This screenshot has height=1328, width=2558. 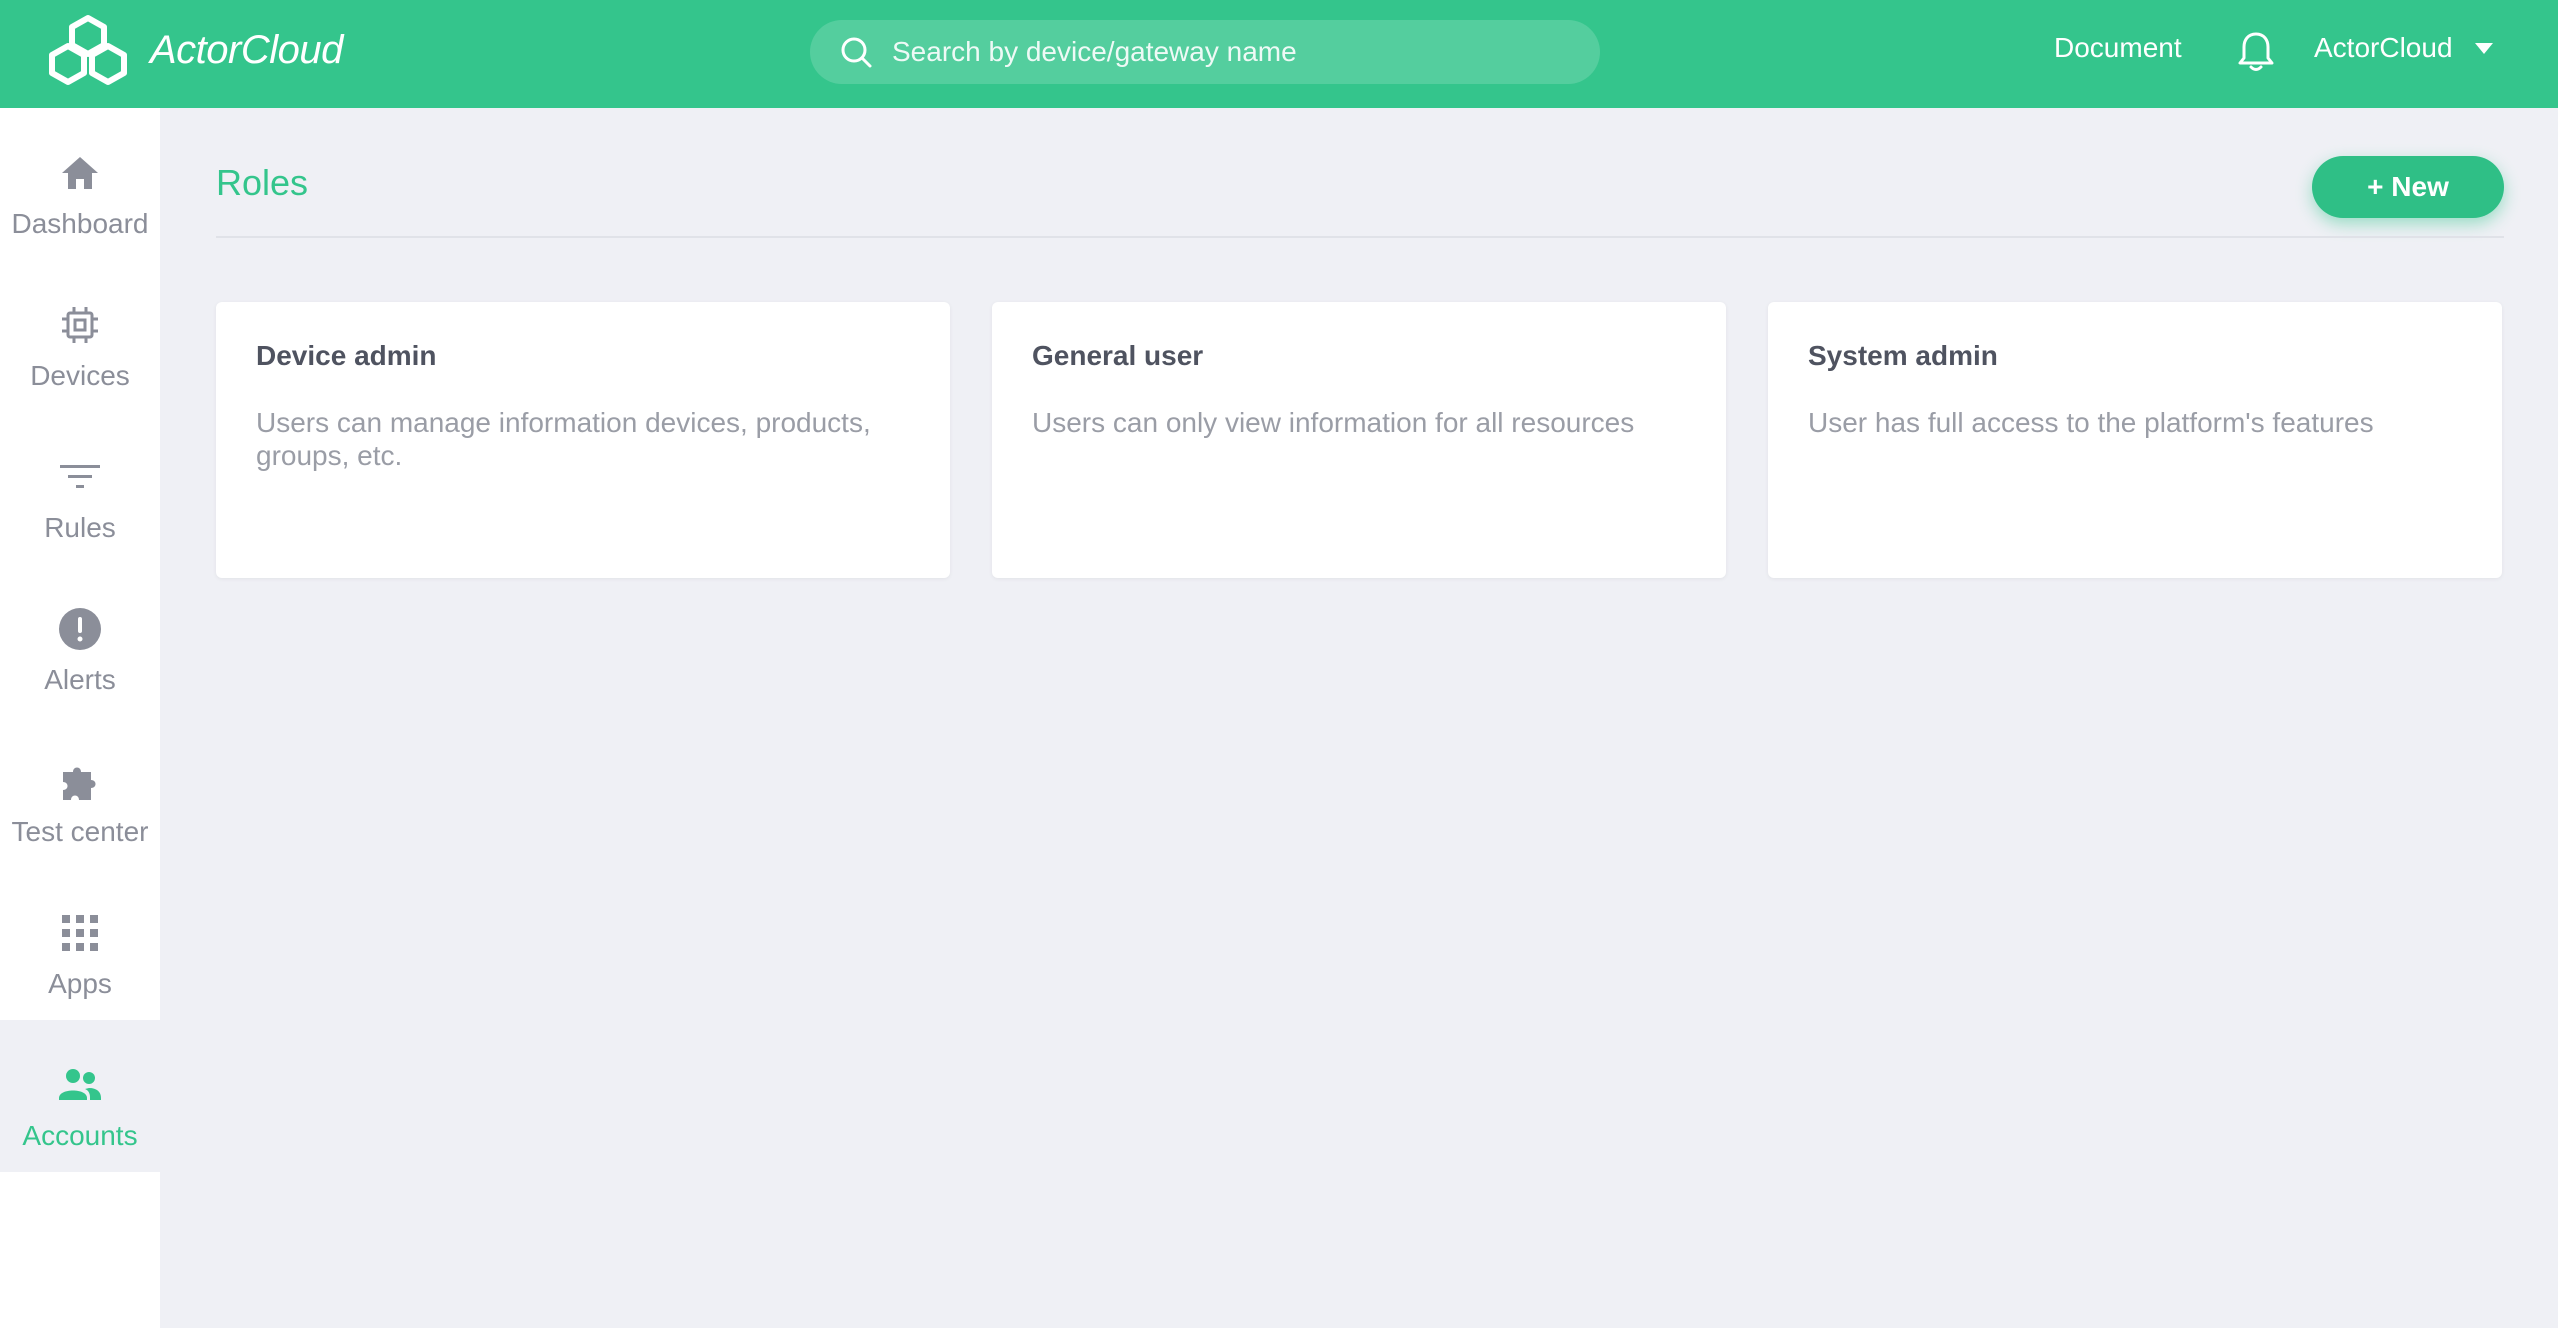 What do you see at coordinates (2408, 187) in the screenshot?
I see `new-role-button: + New` at bounding box center [2408, 187].